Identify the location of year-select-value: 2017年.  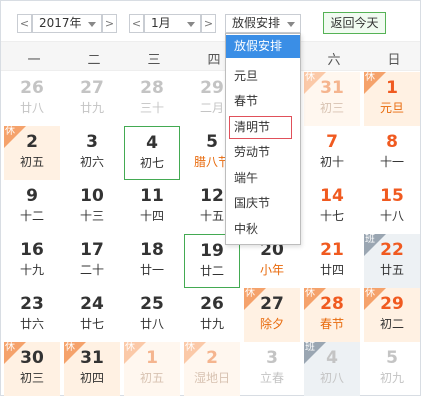
(60, 23).